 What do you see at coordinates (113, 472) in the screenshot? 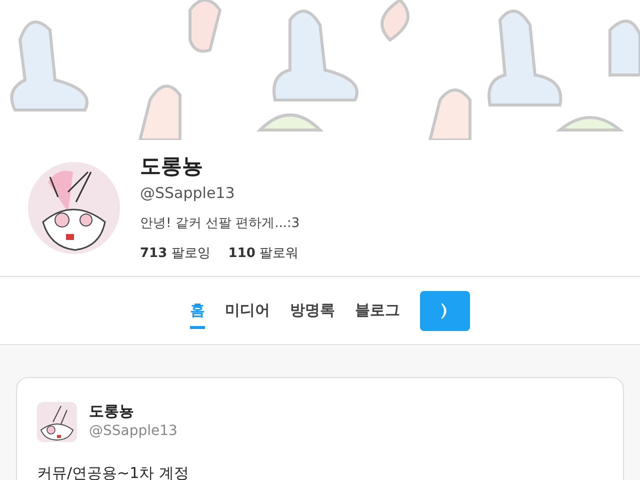
I see `post-text: 커뮤/연공용~1차 계정` at bounding box center [113, 472].